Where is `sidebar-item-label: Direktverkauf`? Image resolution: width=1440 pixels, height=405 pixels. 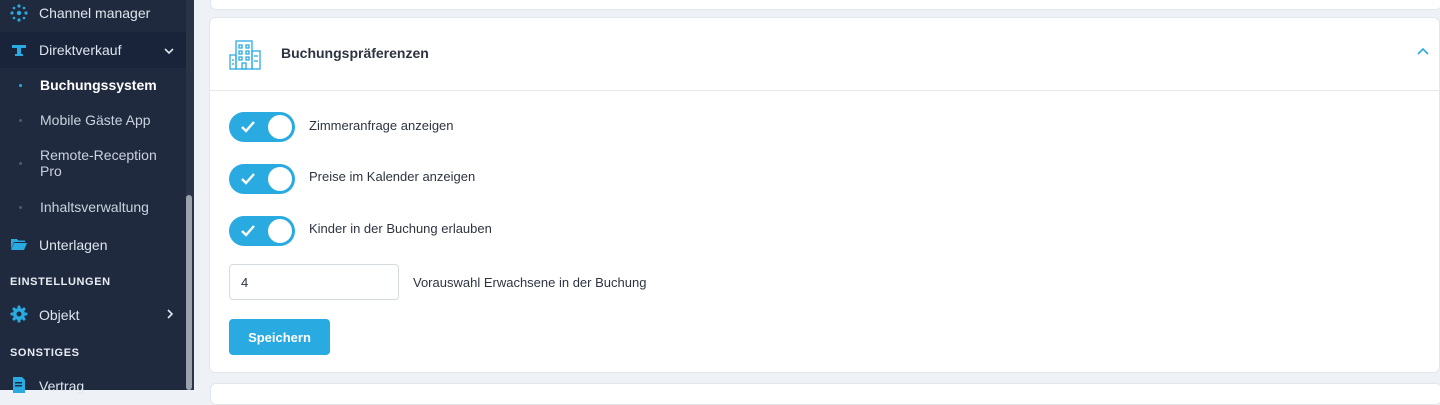
sidebar-item-label: Direktverkauf is located at coordinates (80, 50).